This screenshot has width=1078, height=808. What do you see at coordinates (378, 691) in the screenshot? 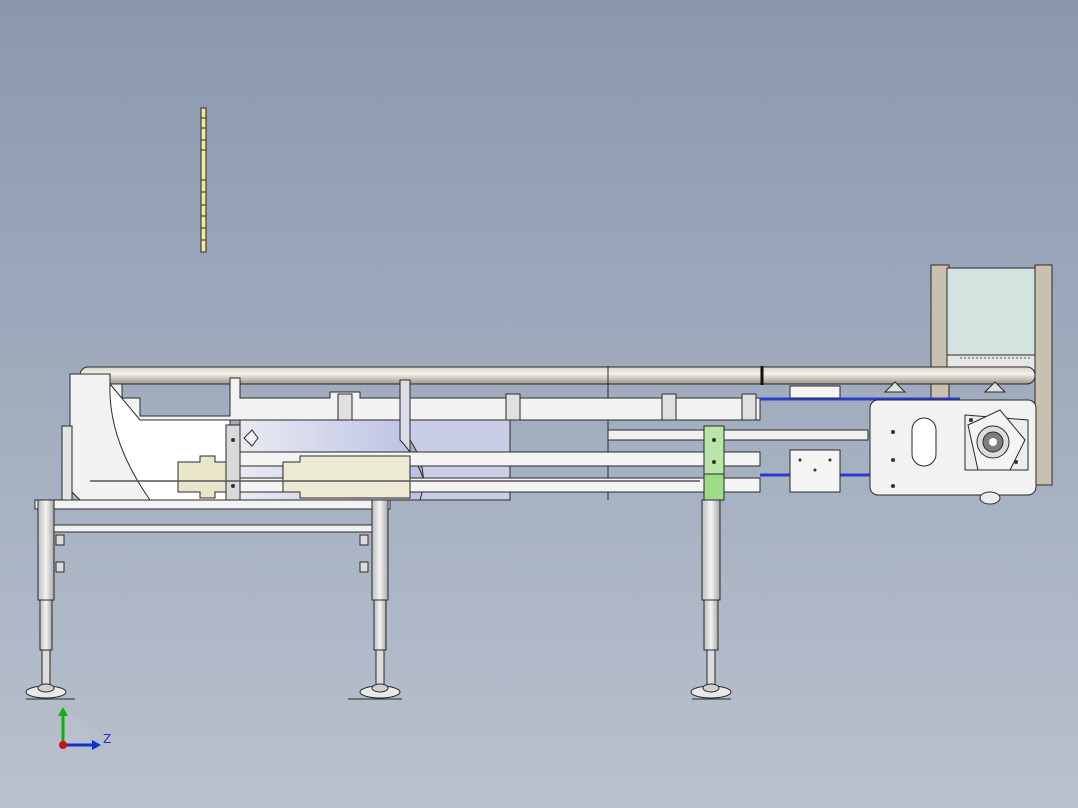
I see `leveling-foot-icon` at bounding box center [378, 691].